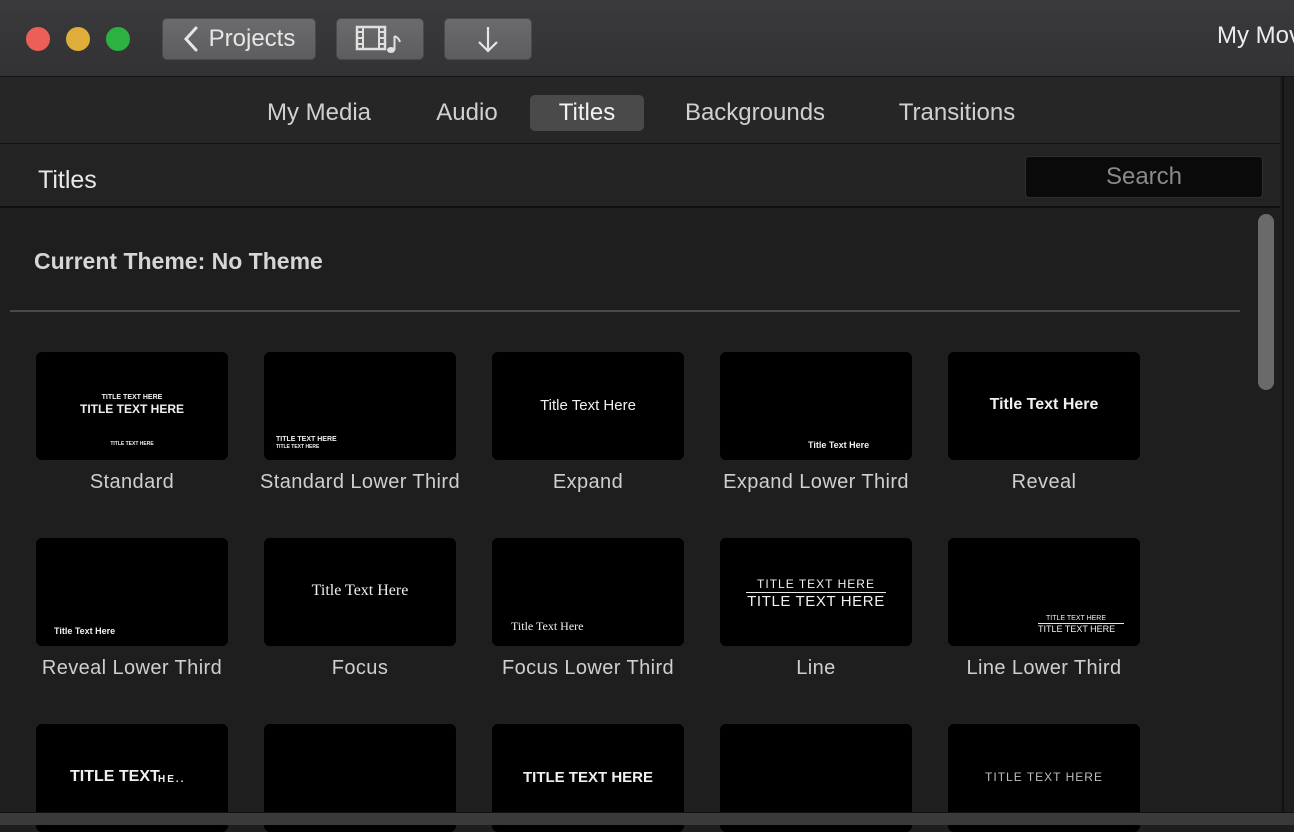  What do you see at coordinates (319, 113) in the screenshot?
I see `tab-my-media: My Media` at bounding box center [319, 113].